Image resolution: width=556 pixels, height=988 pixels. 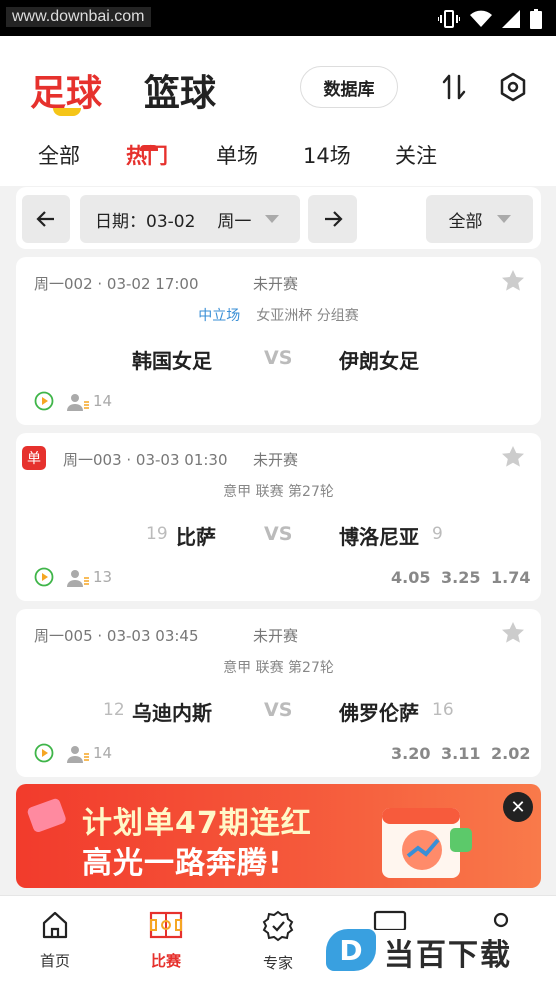 What do you see at coordinates (114, 710) in the screenshot?
I see `home-rank: 12` at bounding box center [114, 710].